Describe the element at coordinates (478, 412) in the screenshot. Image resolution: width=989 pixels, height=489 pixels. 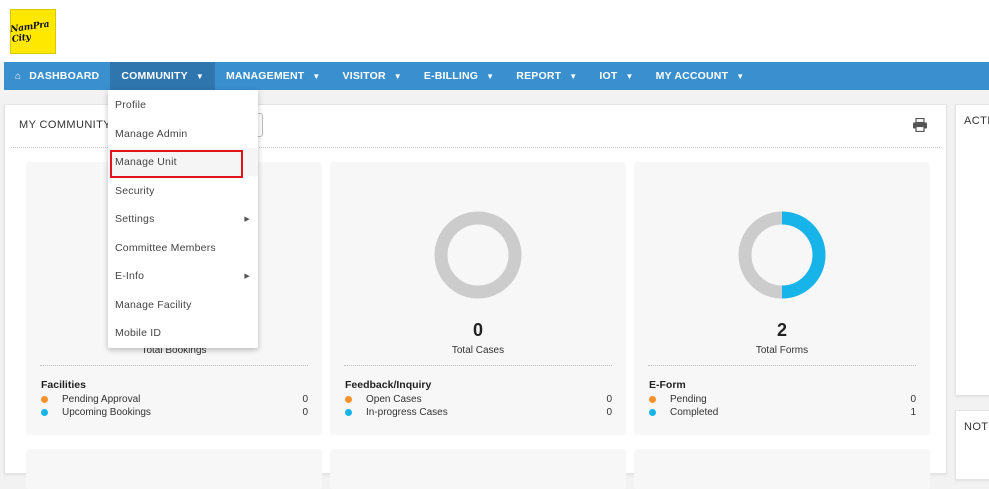
I see `stat-row: In-progress Cases 0` at that location.